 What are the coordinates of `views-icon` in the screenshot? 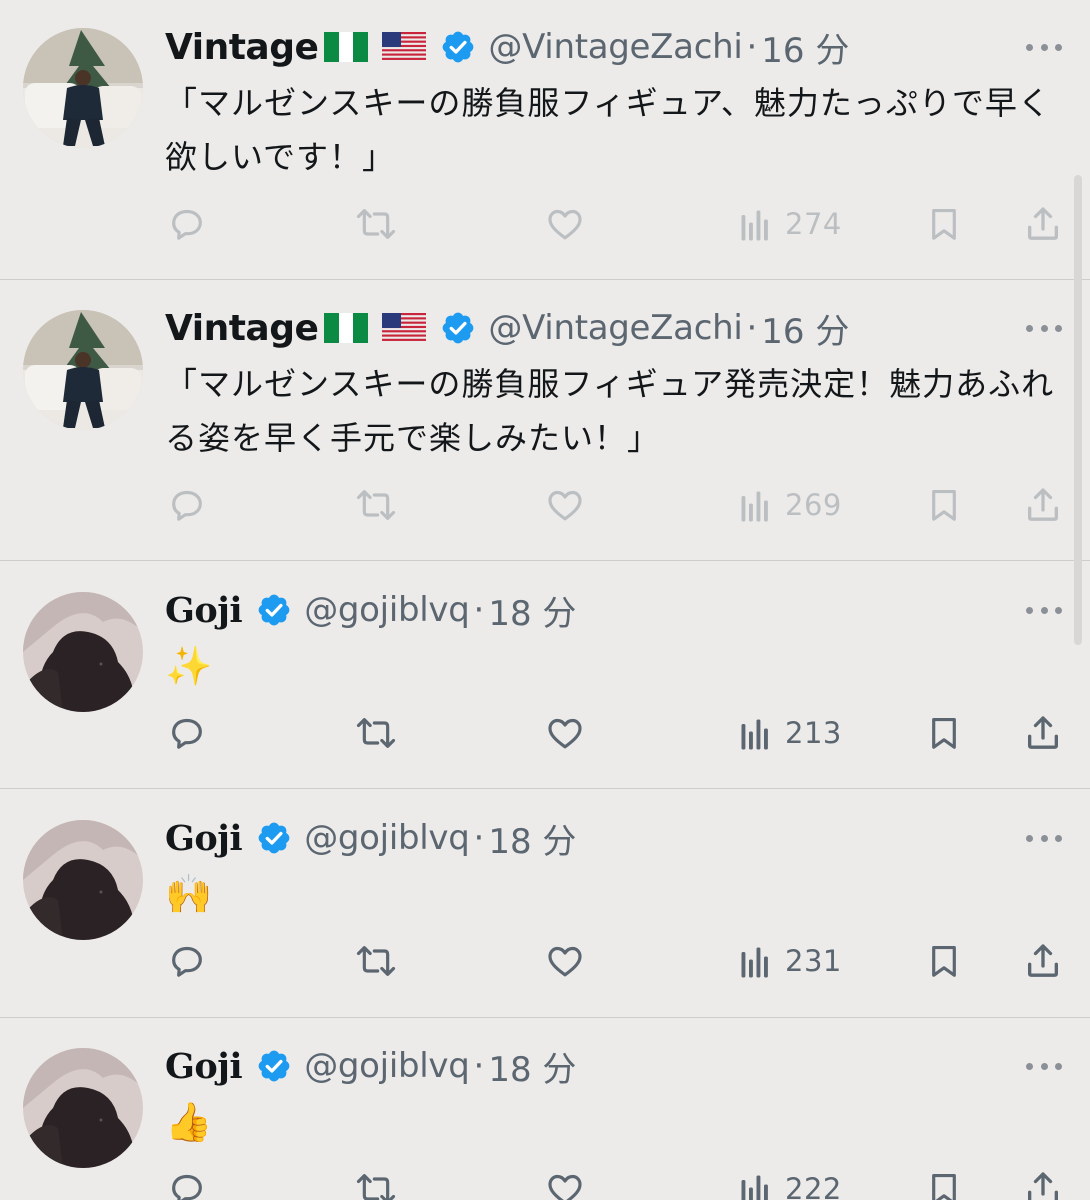 It's located at (755, 505).